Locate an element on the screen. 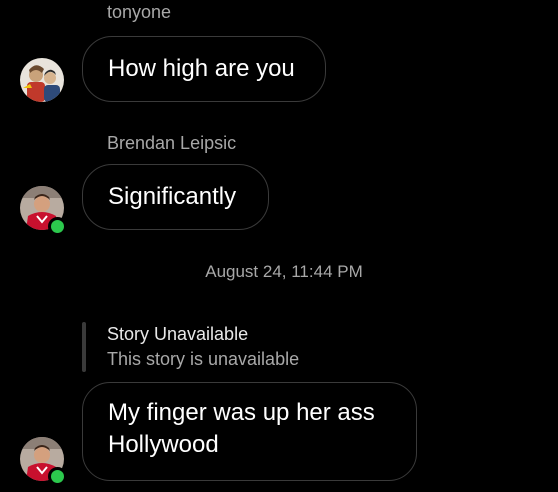 This screenshot has width=558, height=492. sender-name: Brendan Leipsic is located at coordinates (172, 143).